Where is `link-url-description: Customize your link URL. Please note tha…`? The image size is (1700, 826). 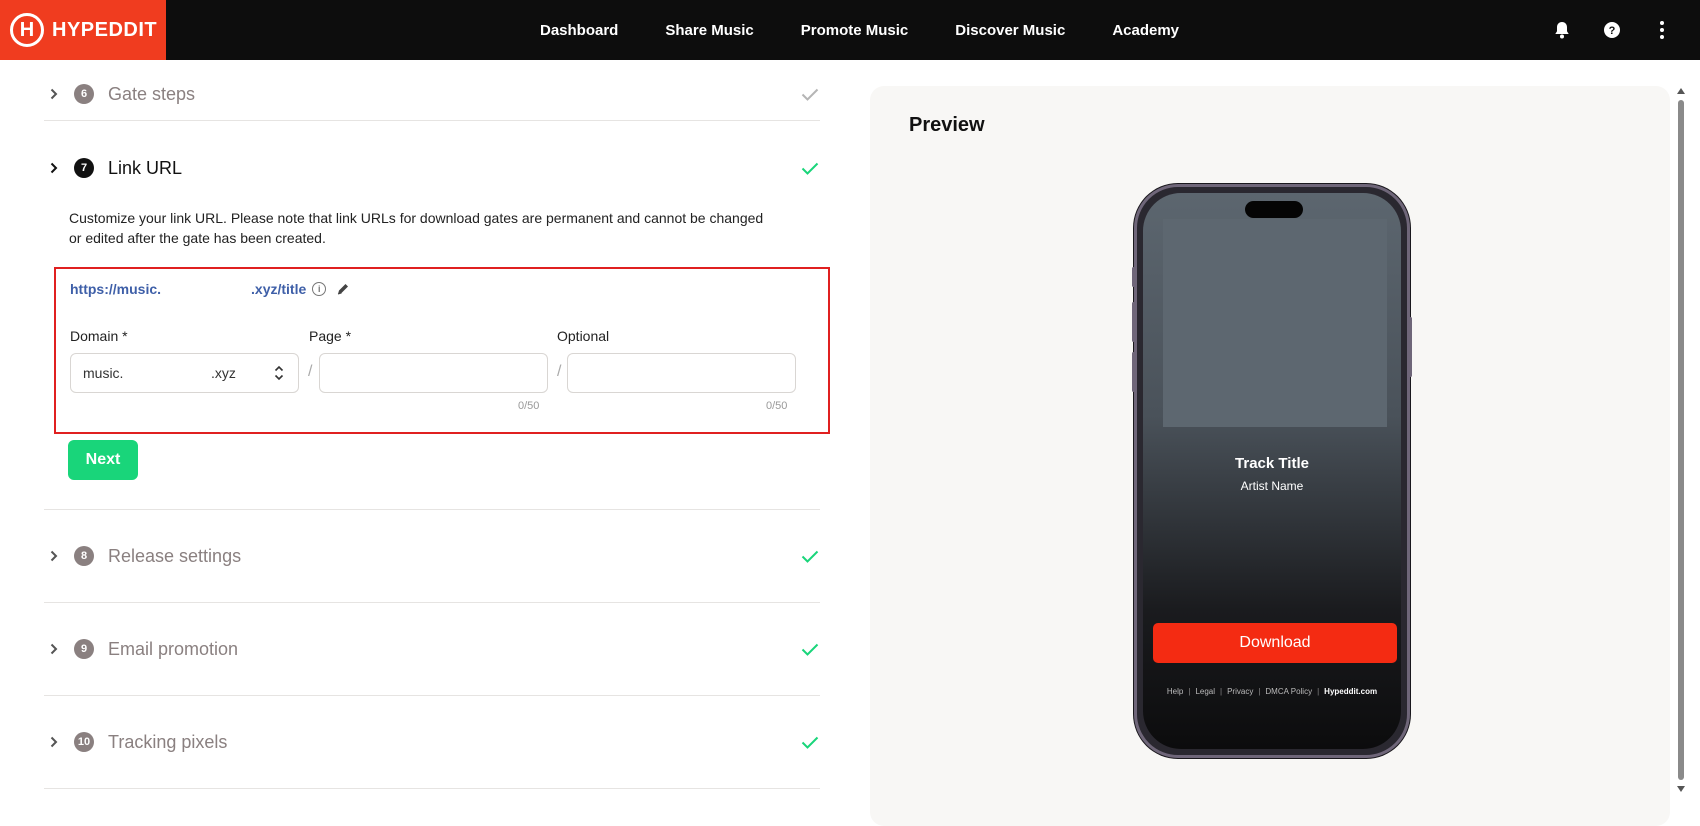 link-url-description: Customize your link URL. Please note tha… is located at coordinates (416, 228).